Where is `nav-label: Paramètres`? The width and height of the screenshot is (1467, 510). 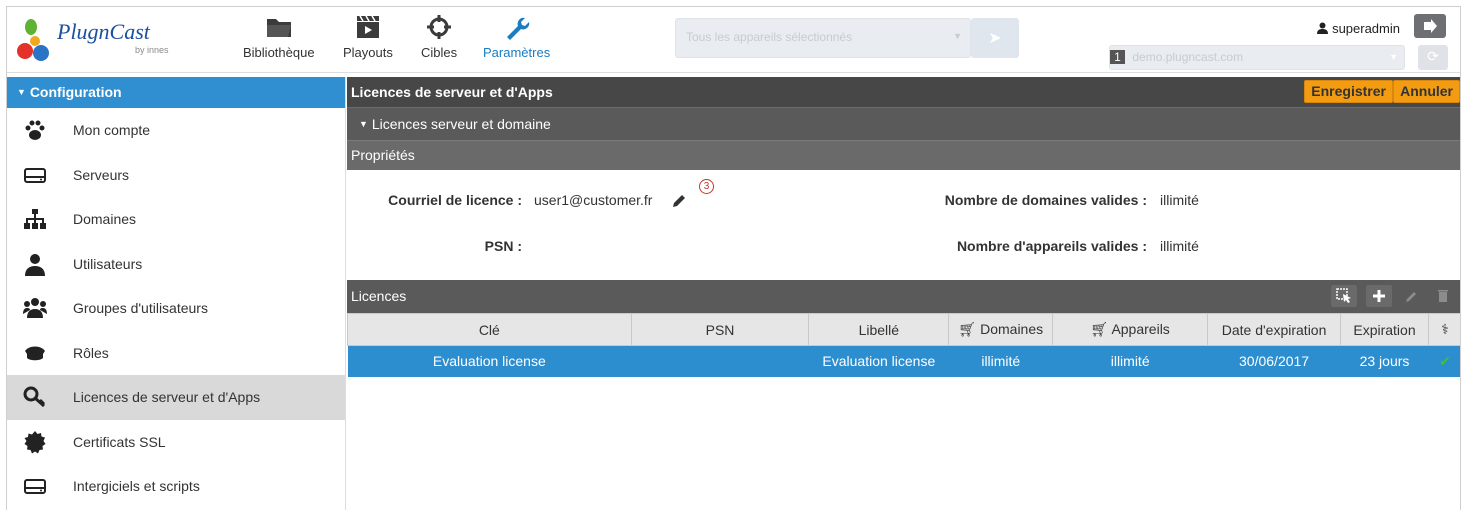 nav-label: Paramètres is located at coordinates (517, 52).